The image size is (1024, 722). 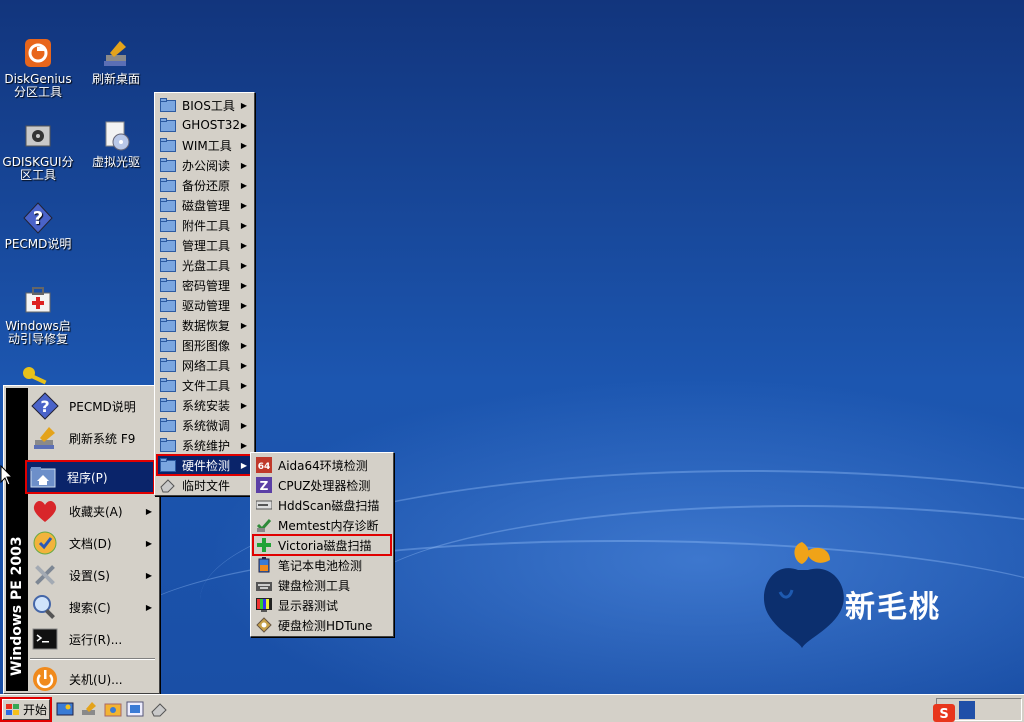 I want to click on desktop-icon-boot-repair: Windows启动引导修复, so click(x=38, y=315).